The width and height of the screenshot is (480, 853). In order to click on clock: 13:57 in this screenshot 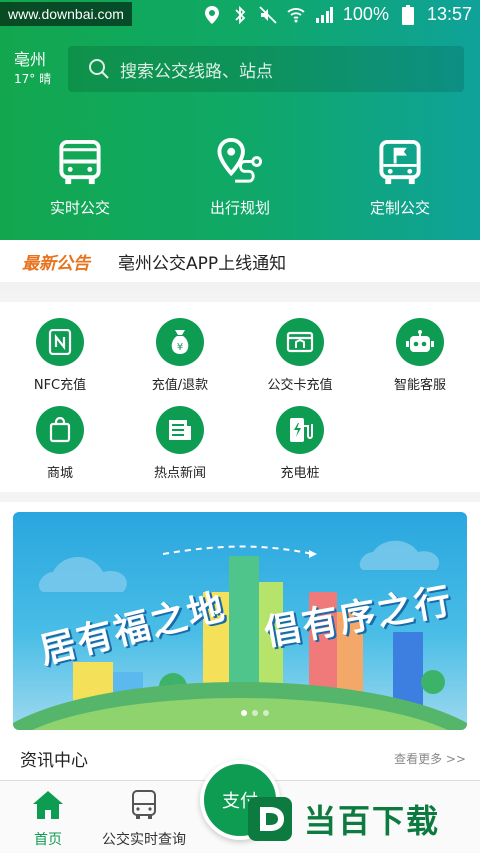, I will do `click(449, 14)`.